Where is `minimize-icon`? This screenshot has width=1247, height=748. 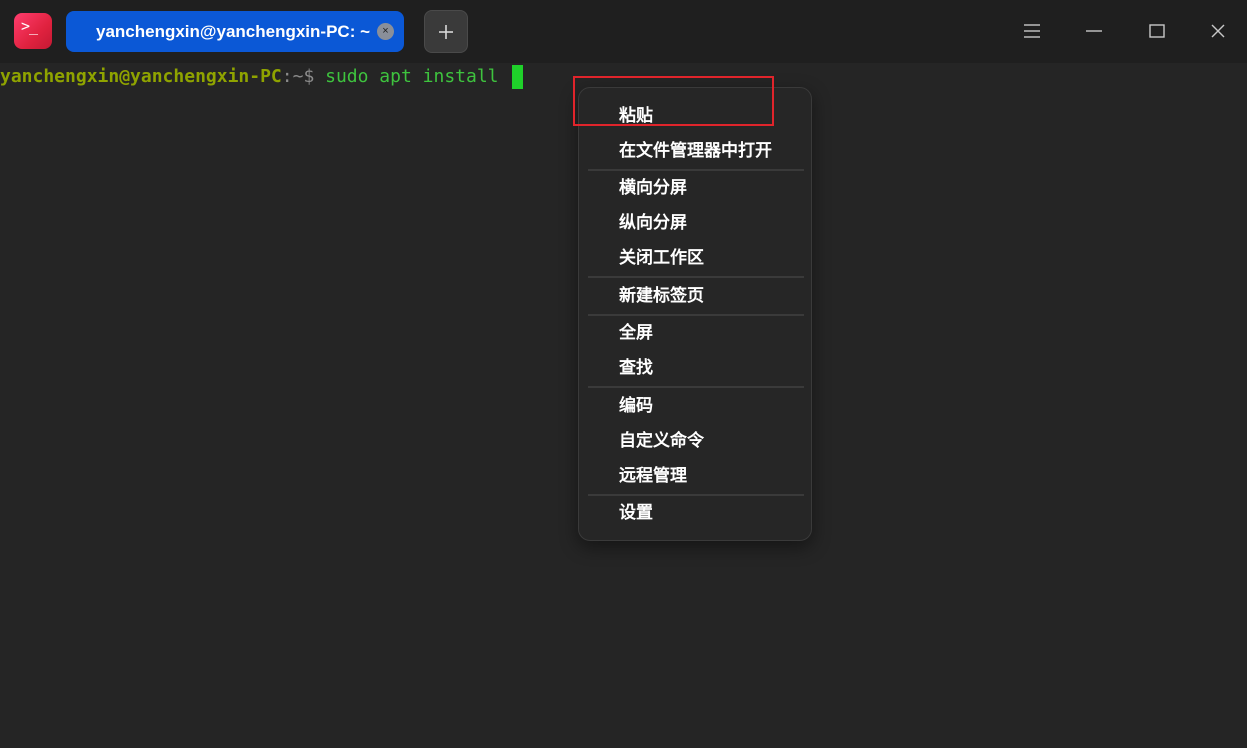 minimize-icon is located at coordinates (1094, 31).